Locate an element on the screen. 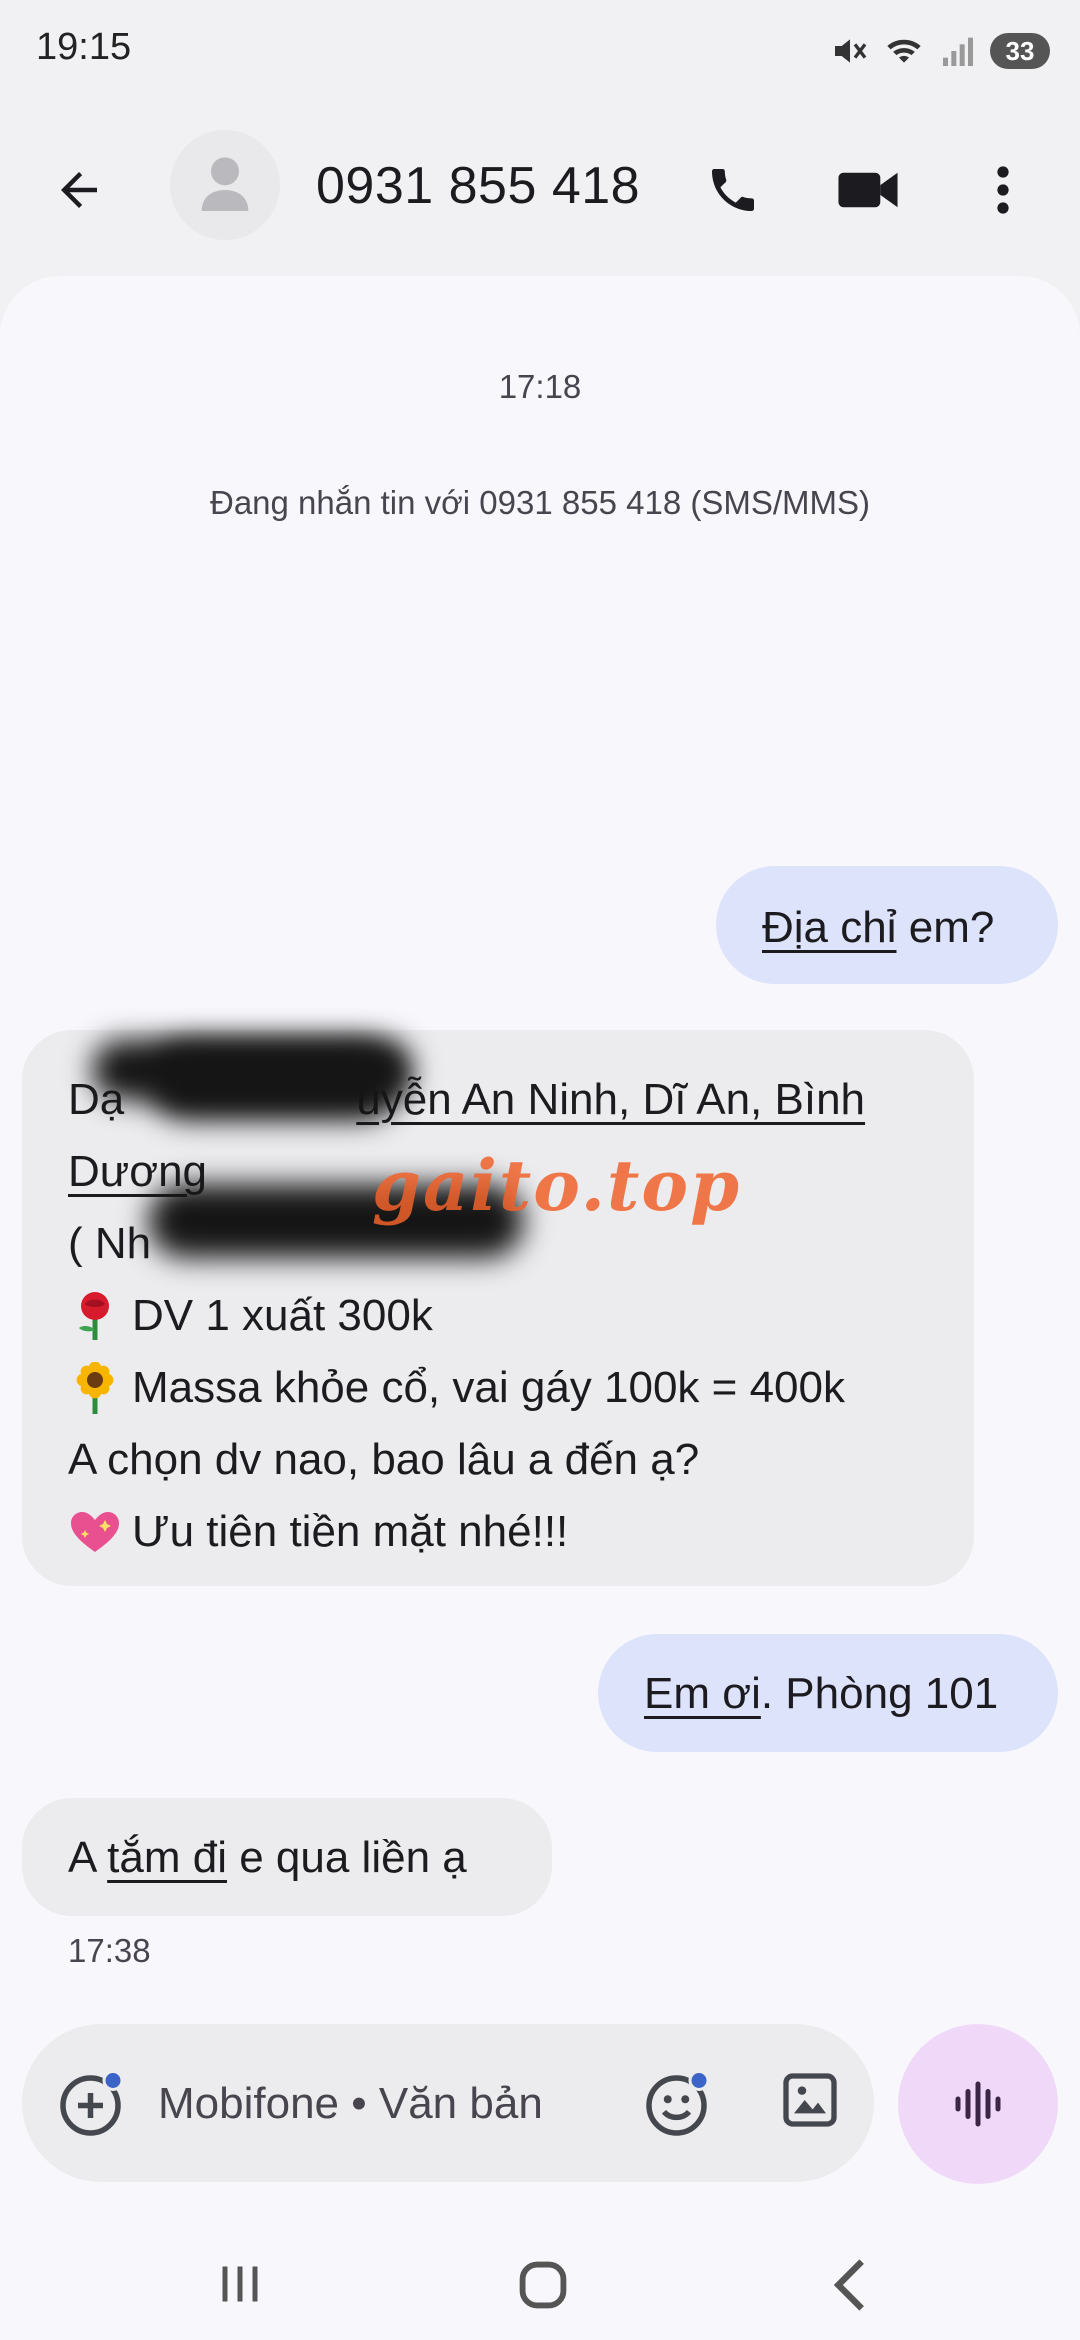 The height and width of the screenshot is (2340, 1080). outgoing-message: Em ơi. Phòng 101 is located at coordinates (828, 1693).